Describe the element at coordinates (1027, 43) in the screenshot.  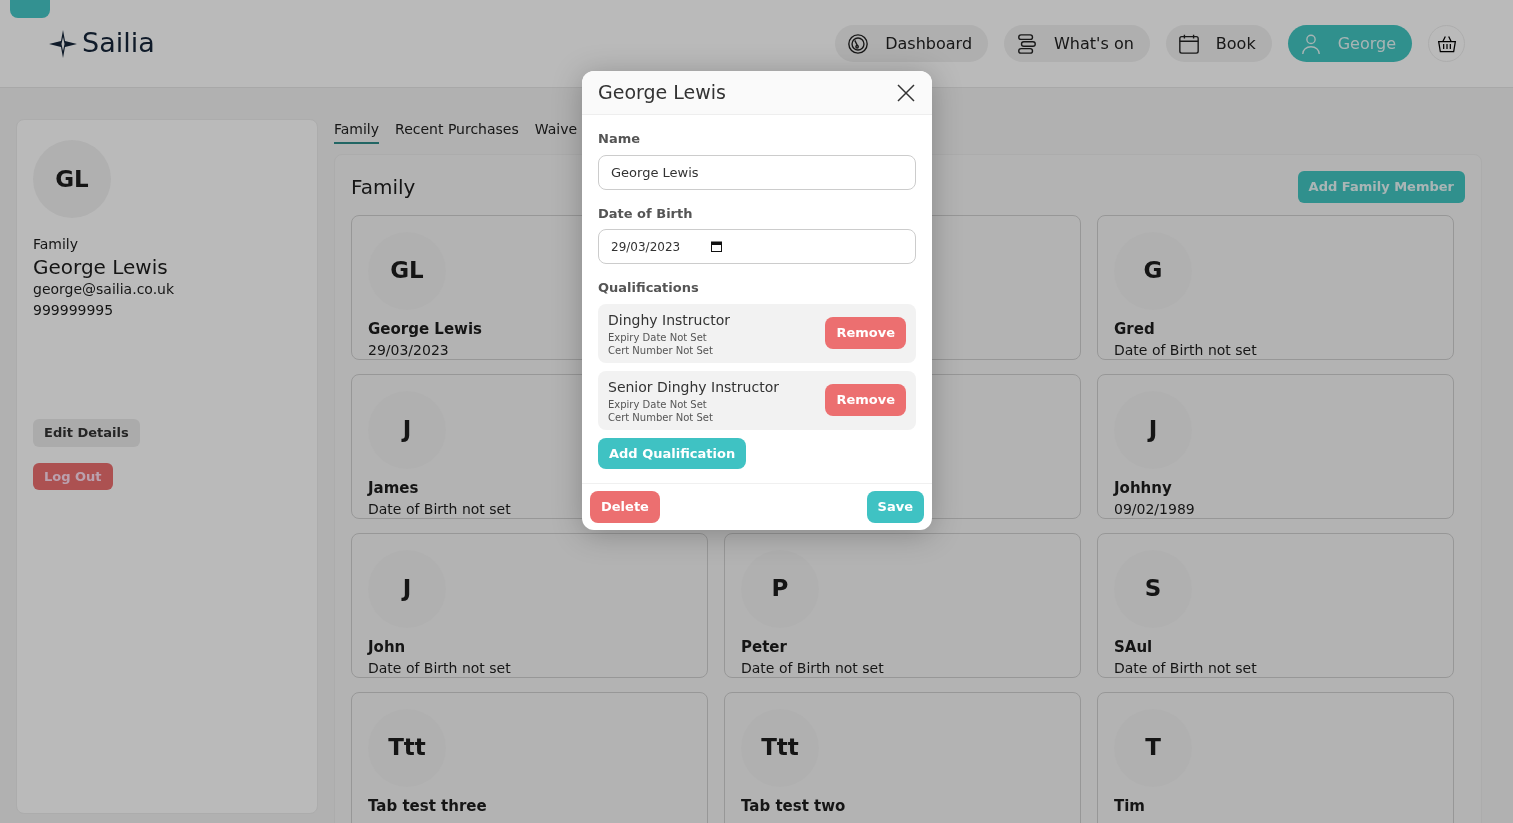
I see `stacked-bars-icon` at that location.